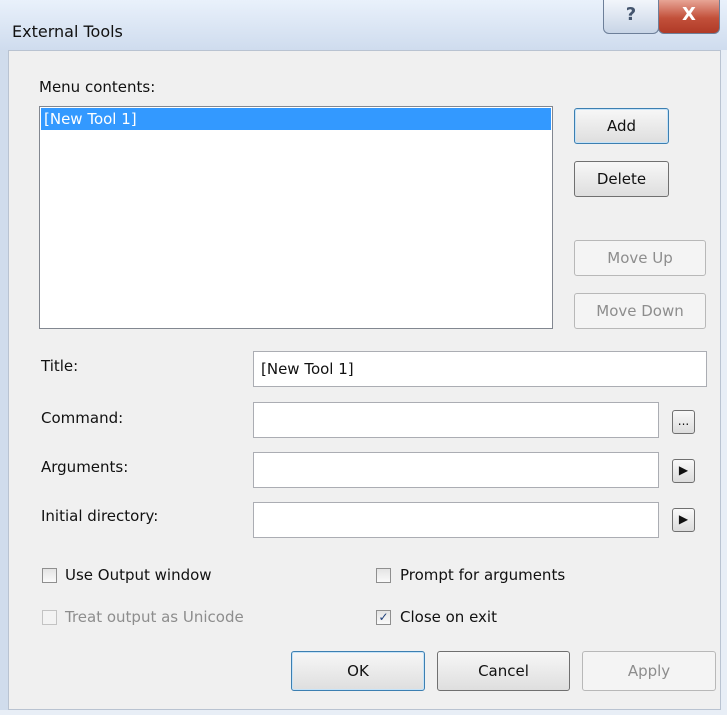 This screenshot has height=715, width=727. I want to click on initial-directory-field, so click(456, 520).